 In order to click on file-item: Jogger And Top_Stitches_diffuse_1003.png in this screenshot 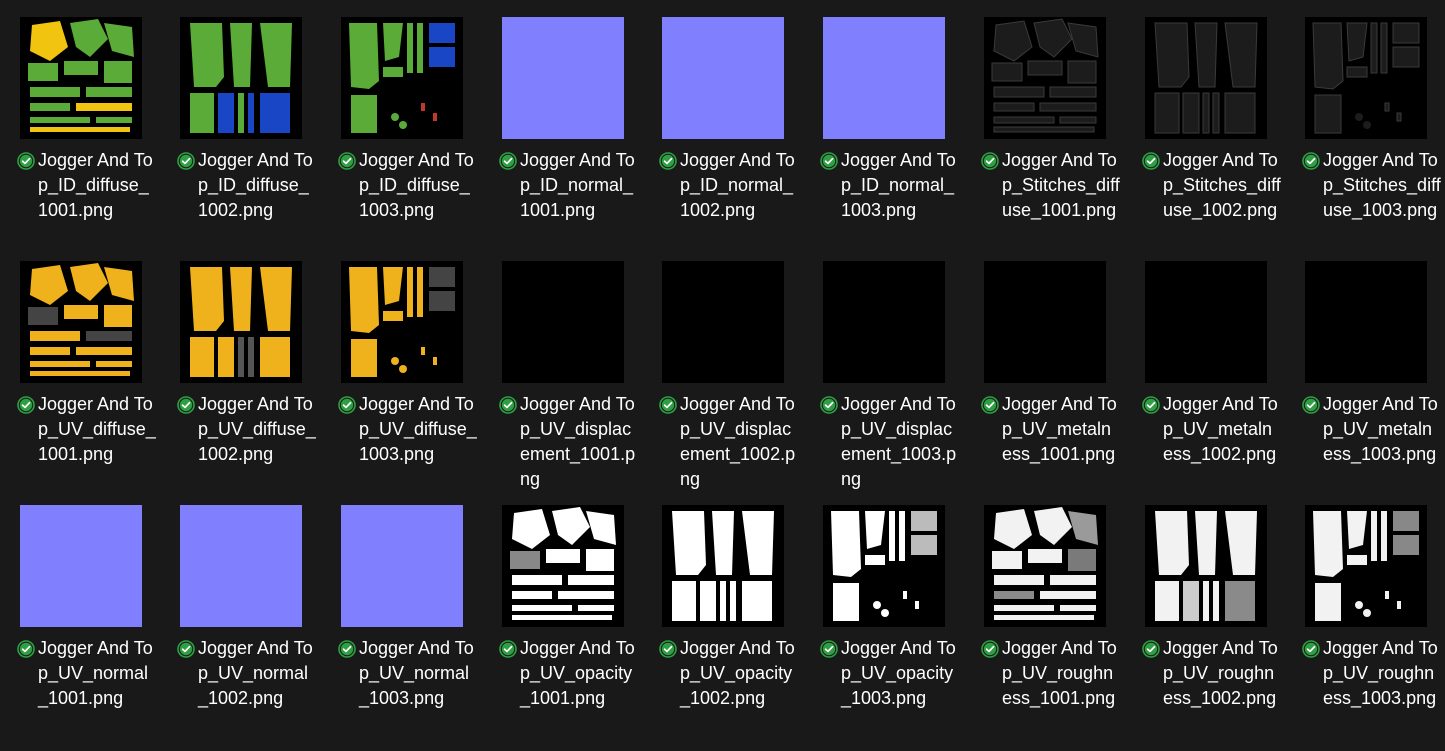, I will do `click(1373, 137)`.